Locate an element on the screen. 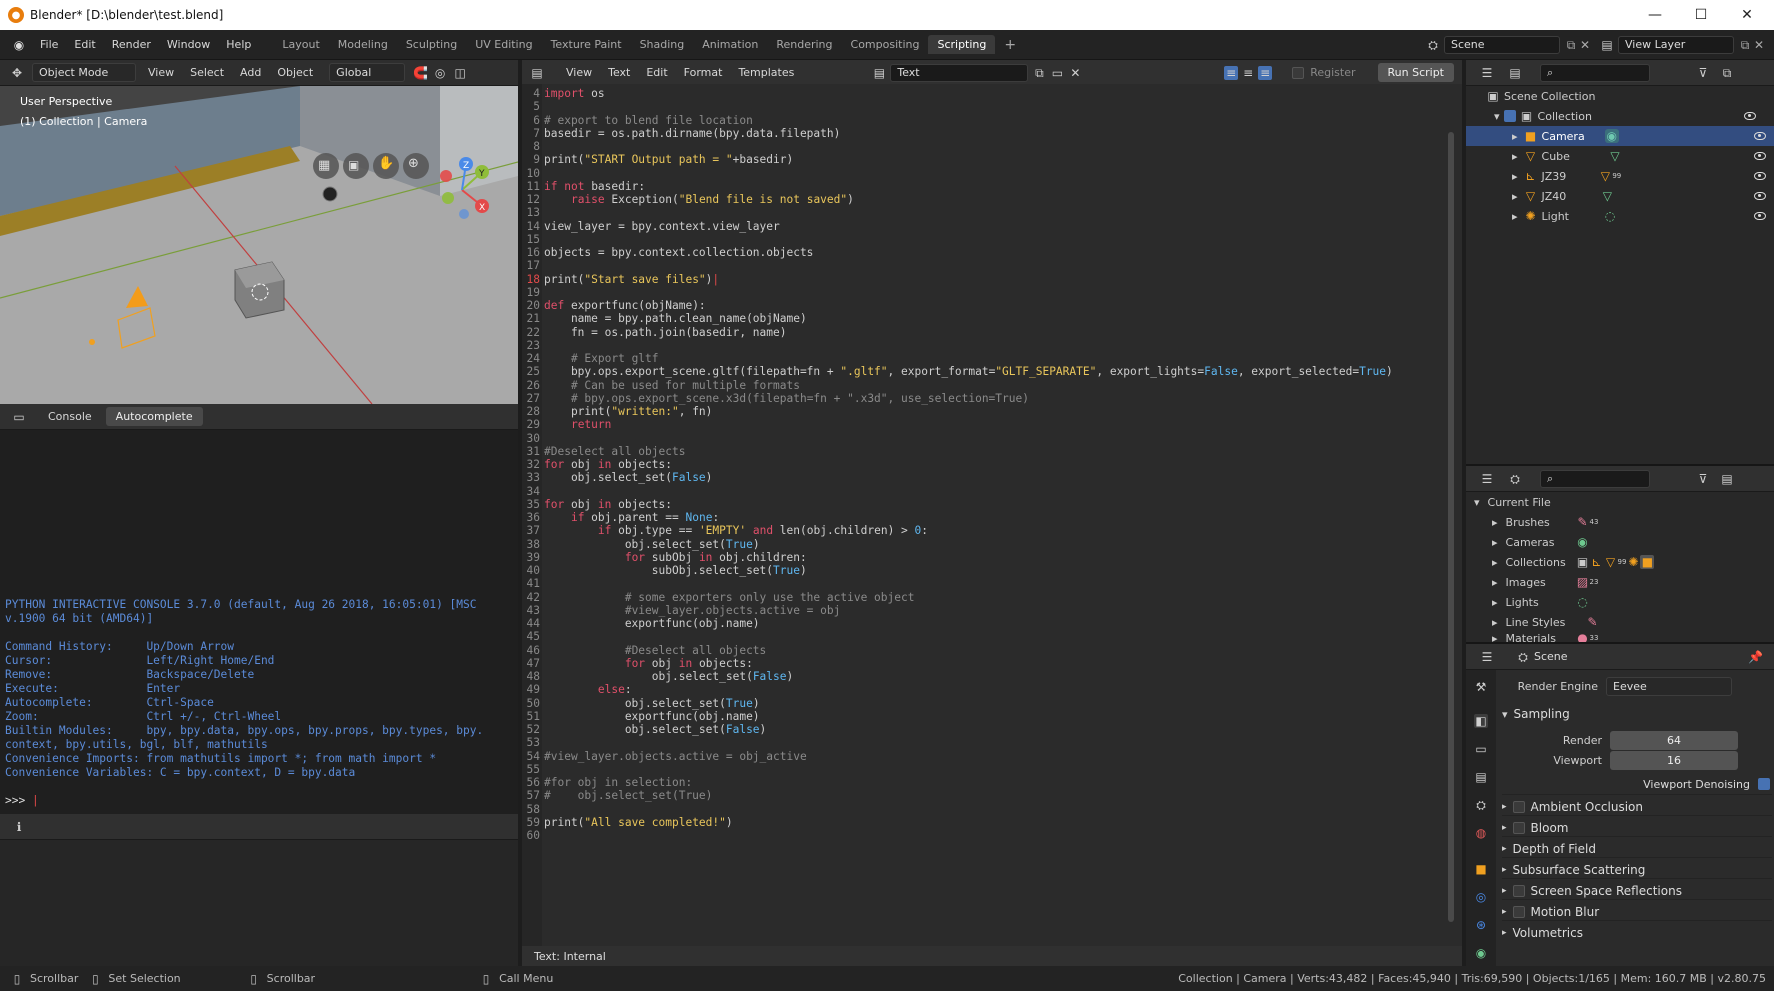 Image resolution: width=1774 pixels, height=991 pixels. transform-orientation-dropdown: Global is located at coordinates (367, 72).